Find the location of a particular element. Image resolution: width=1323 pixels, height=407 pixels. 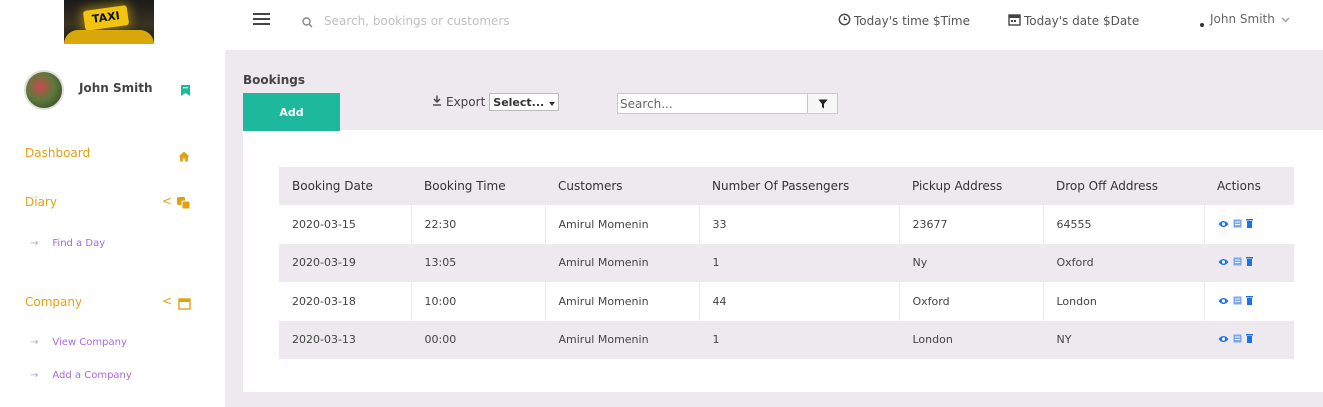

table-cell: 2020-03-13 is located at coordinates (345, 339).